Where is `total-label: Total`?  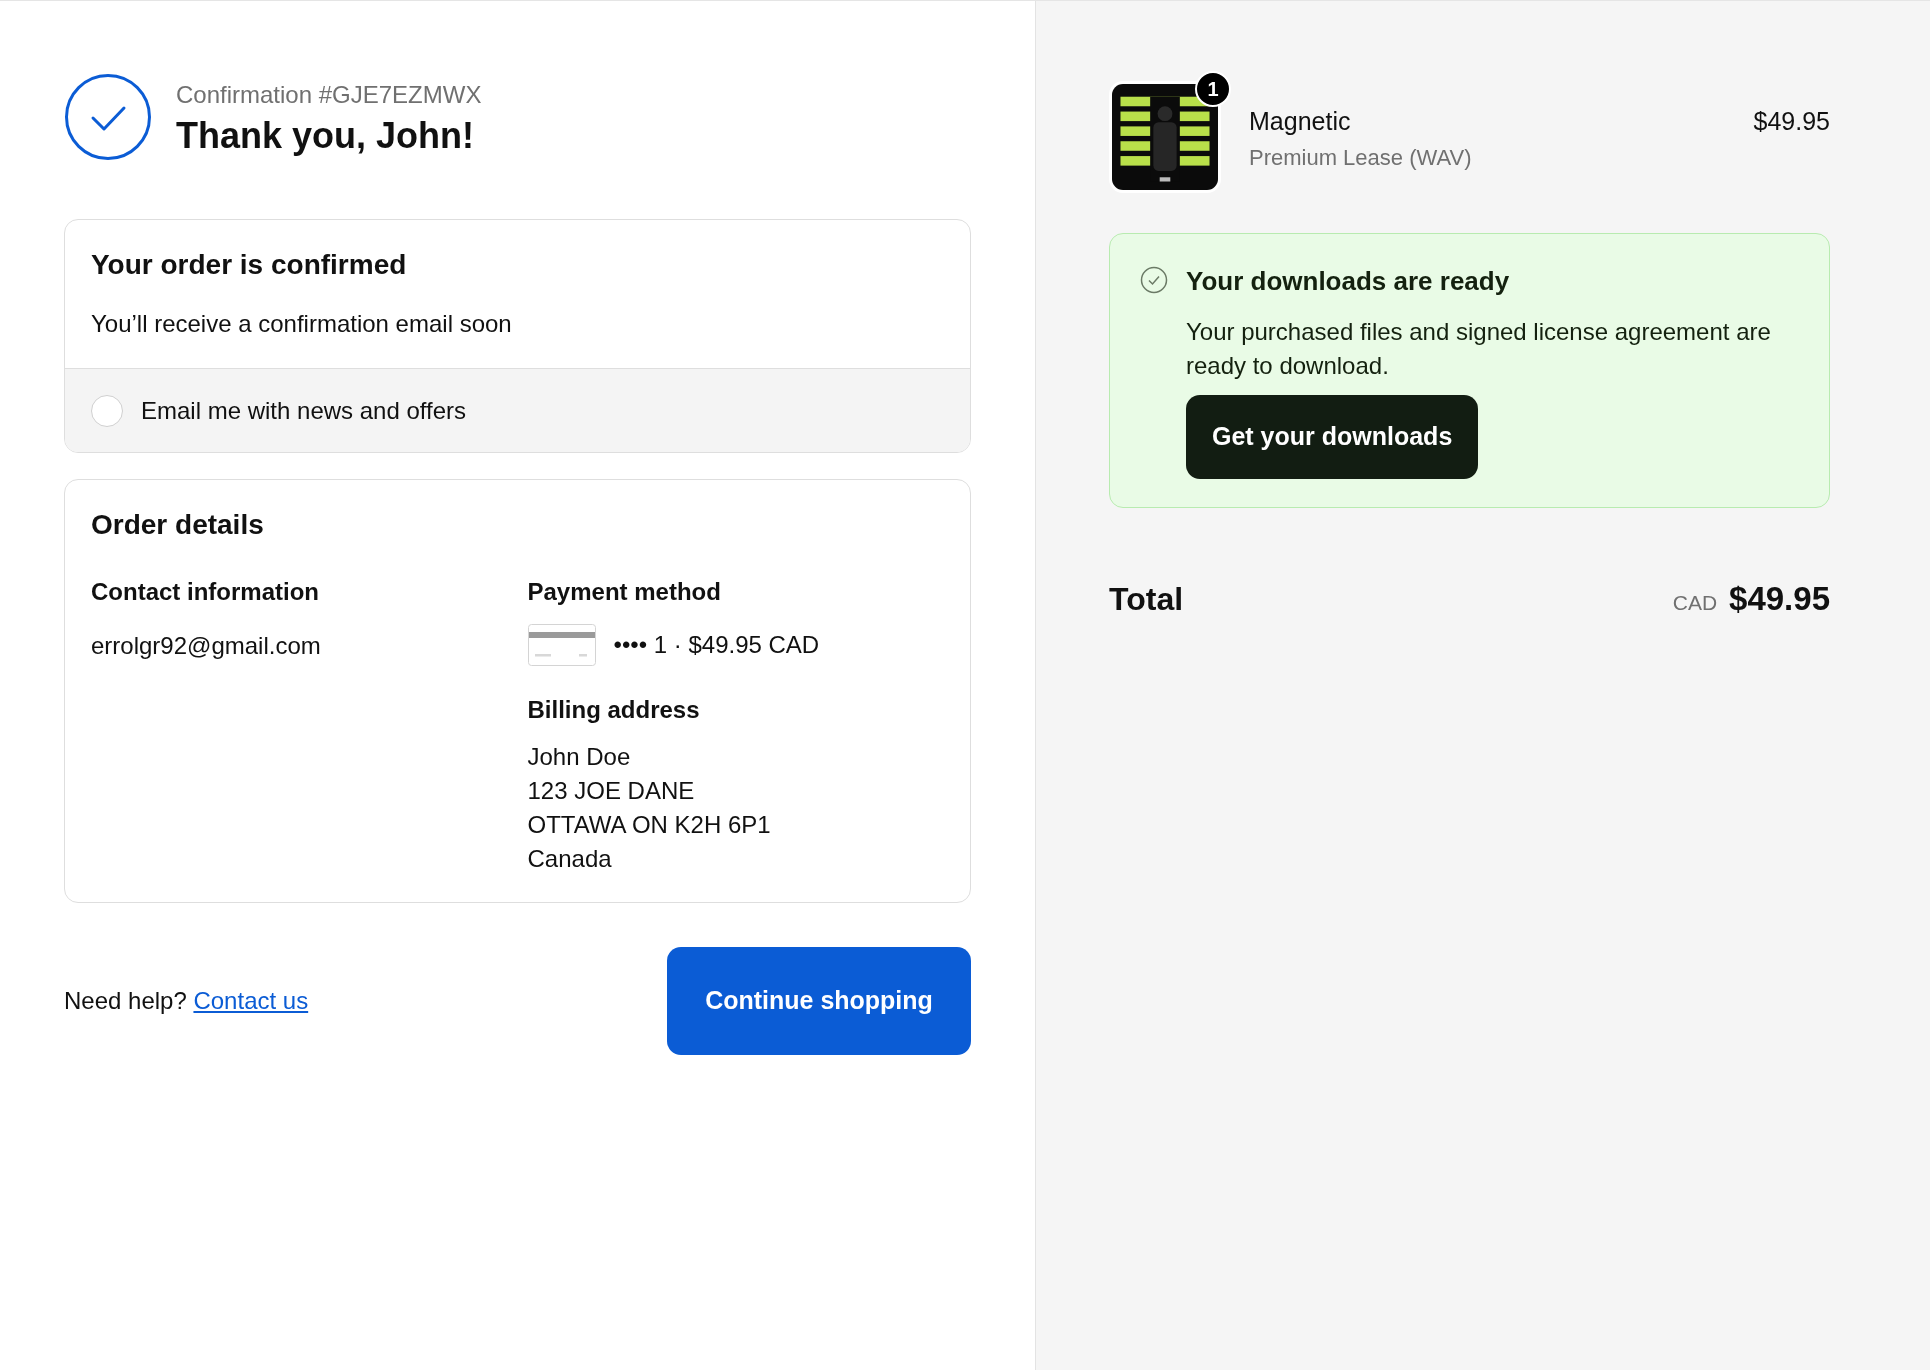 total-label: Total is located at coordinates (1146, 599).